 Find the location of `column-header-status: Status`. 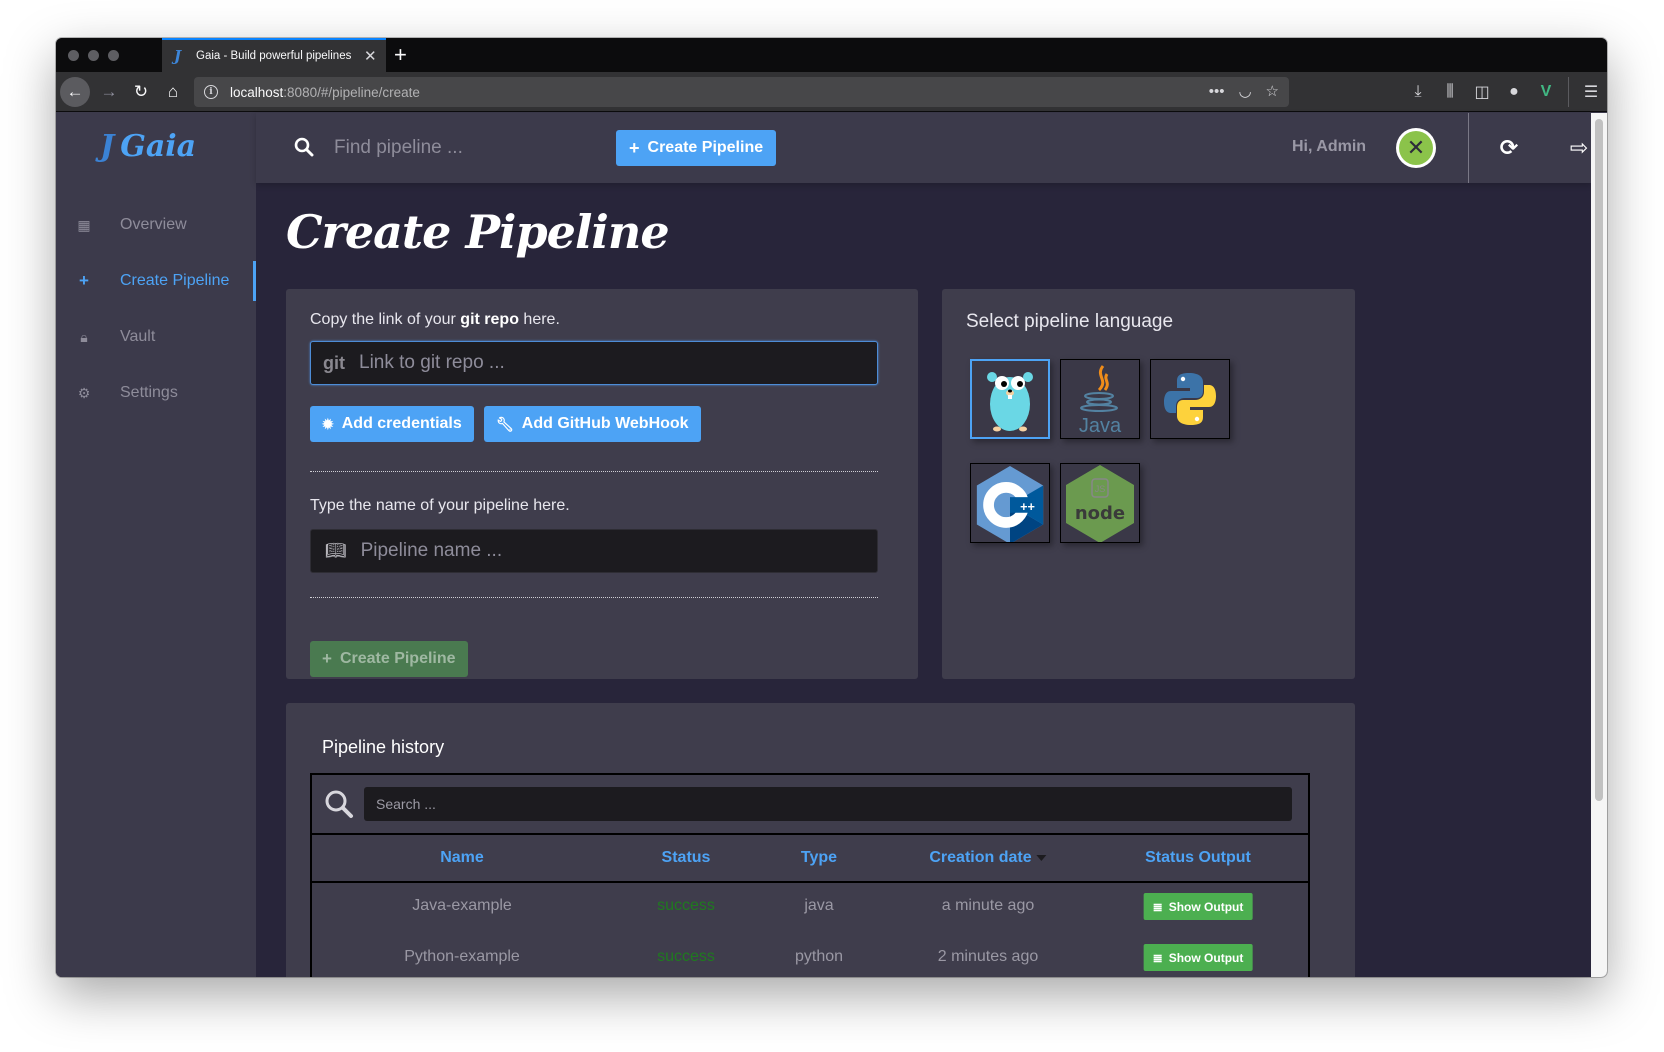

column-header-status: Status is located at coordinates (686, 858).